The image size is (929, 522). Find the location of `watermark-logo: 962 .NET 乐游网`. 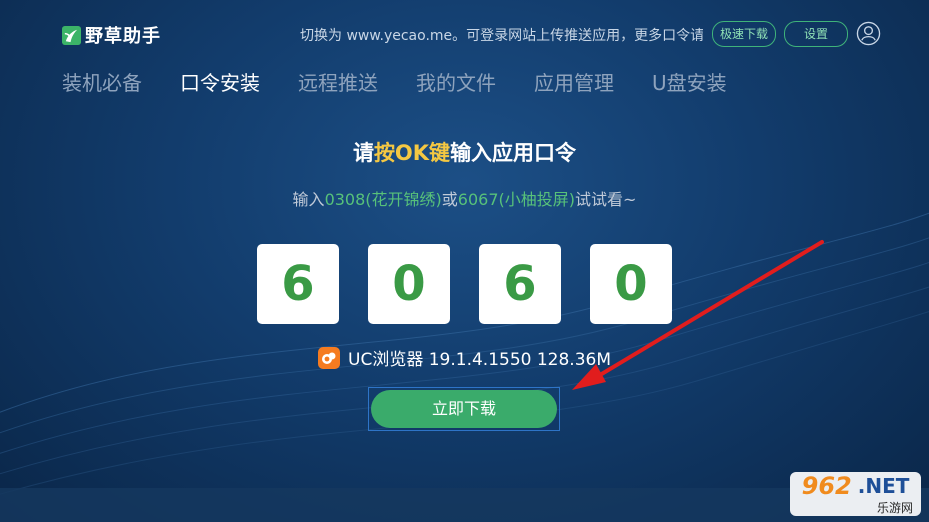

watermark-logo: 962 .NET 乐游网 is located at coordinates (855, 494).